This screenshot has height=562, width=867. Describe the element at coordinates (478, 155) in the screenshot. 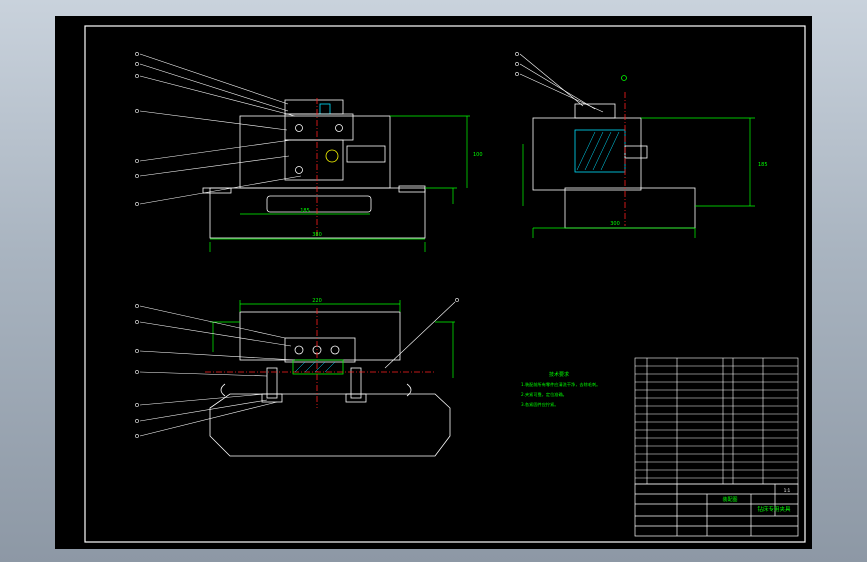

I see `dim-front-height: 100` at that location.